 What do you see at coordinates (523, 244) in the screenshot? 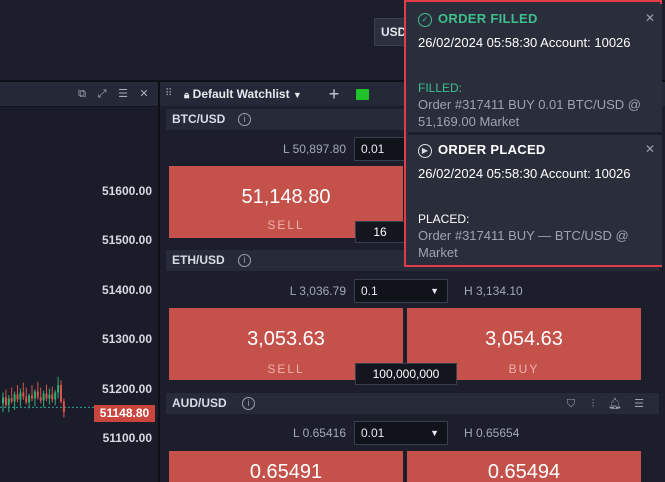
I see `notification-detail: Order #317411 BUY — BTC/USD @ Market` at bounding box center [523, 244].